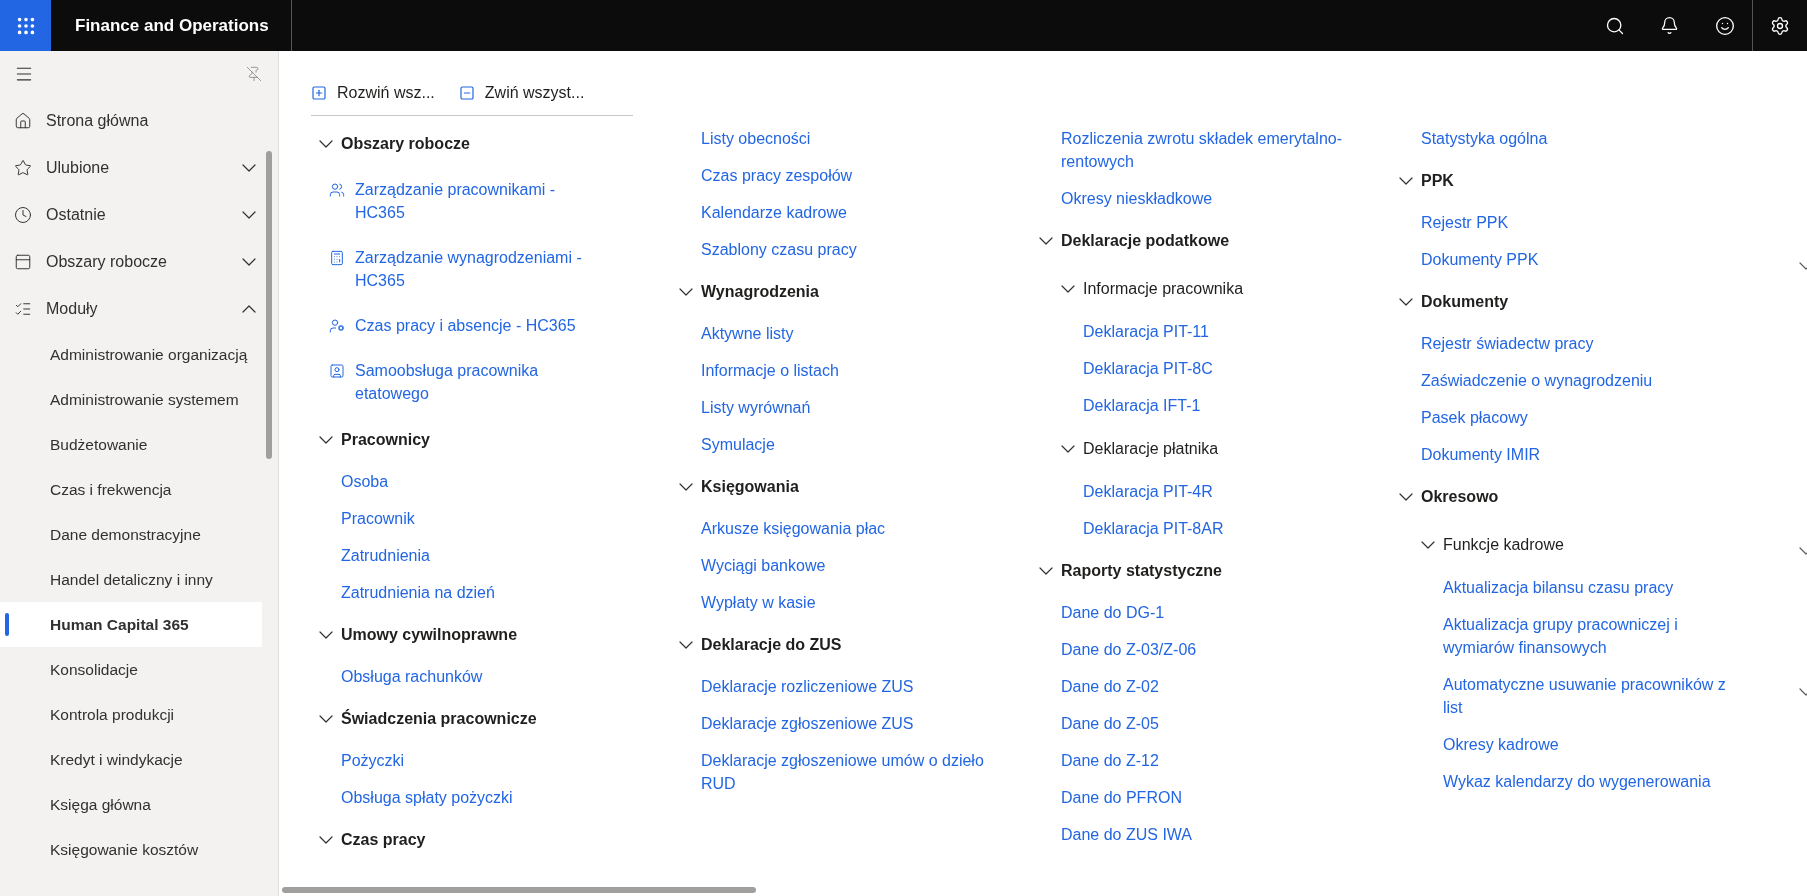 The image size is (1807, 896). What do you see at coordinates (1571, 544) in the screenshot?
I see `group-header: Funkcje kadrowe` at bounding box center [1571, 544].